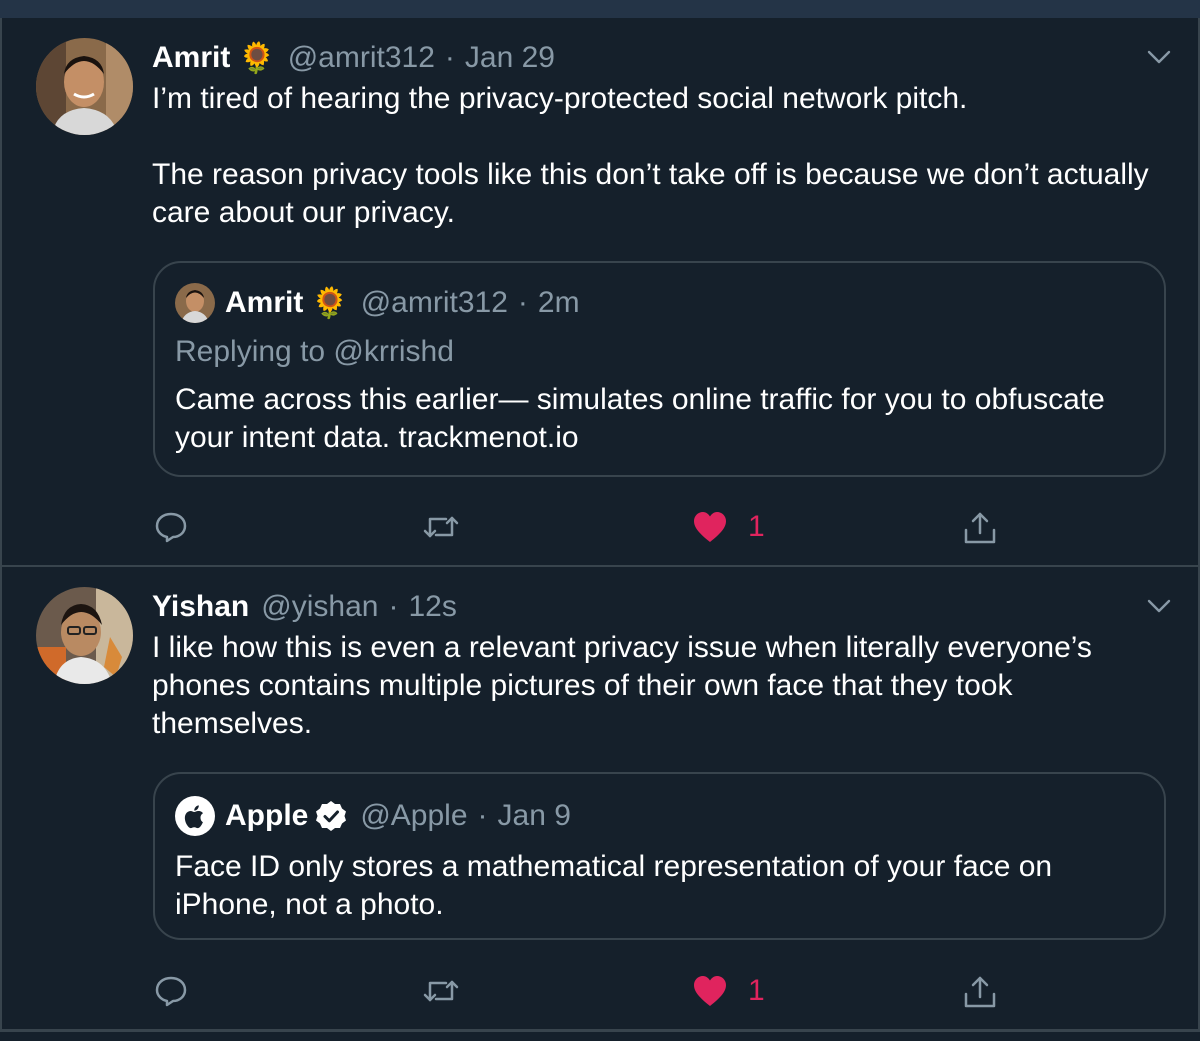 This screenshot has width=1200, height=1041. What do you see at coordinates (195, 303) in the screenshot?
I see `quote-avatar` at bounding box center [195, 303].